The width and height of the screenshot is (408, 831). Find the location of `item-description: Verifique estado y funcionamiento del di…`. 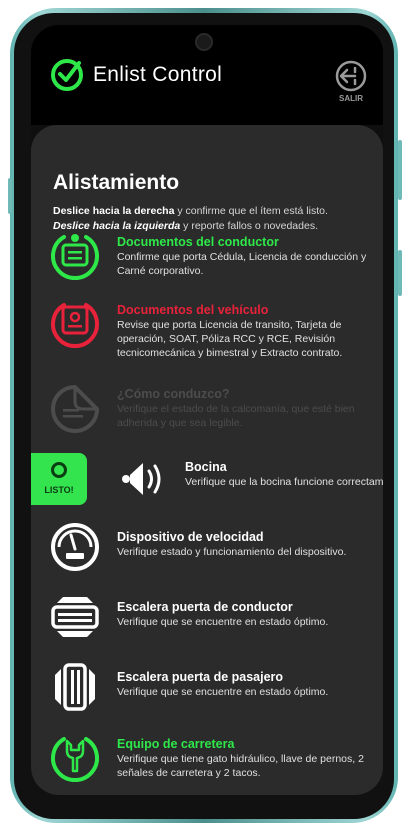

item-description: Verifique estado y funcionamiento del di… is located at coordinates (232, 552).